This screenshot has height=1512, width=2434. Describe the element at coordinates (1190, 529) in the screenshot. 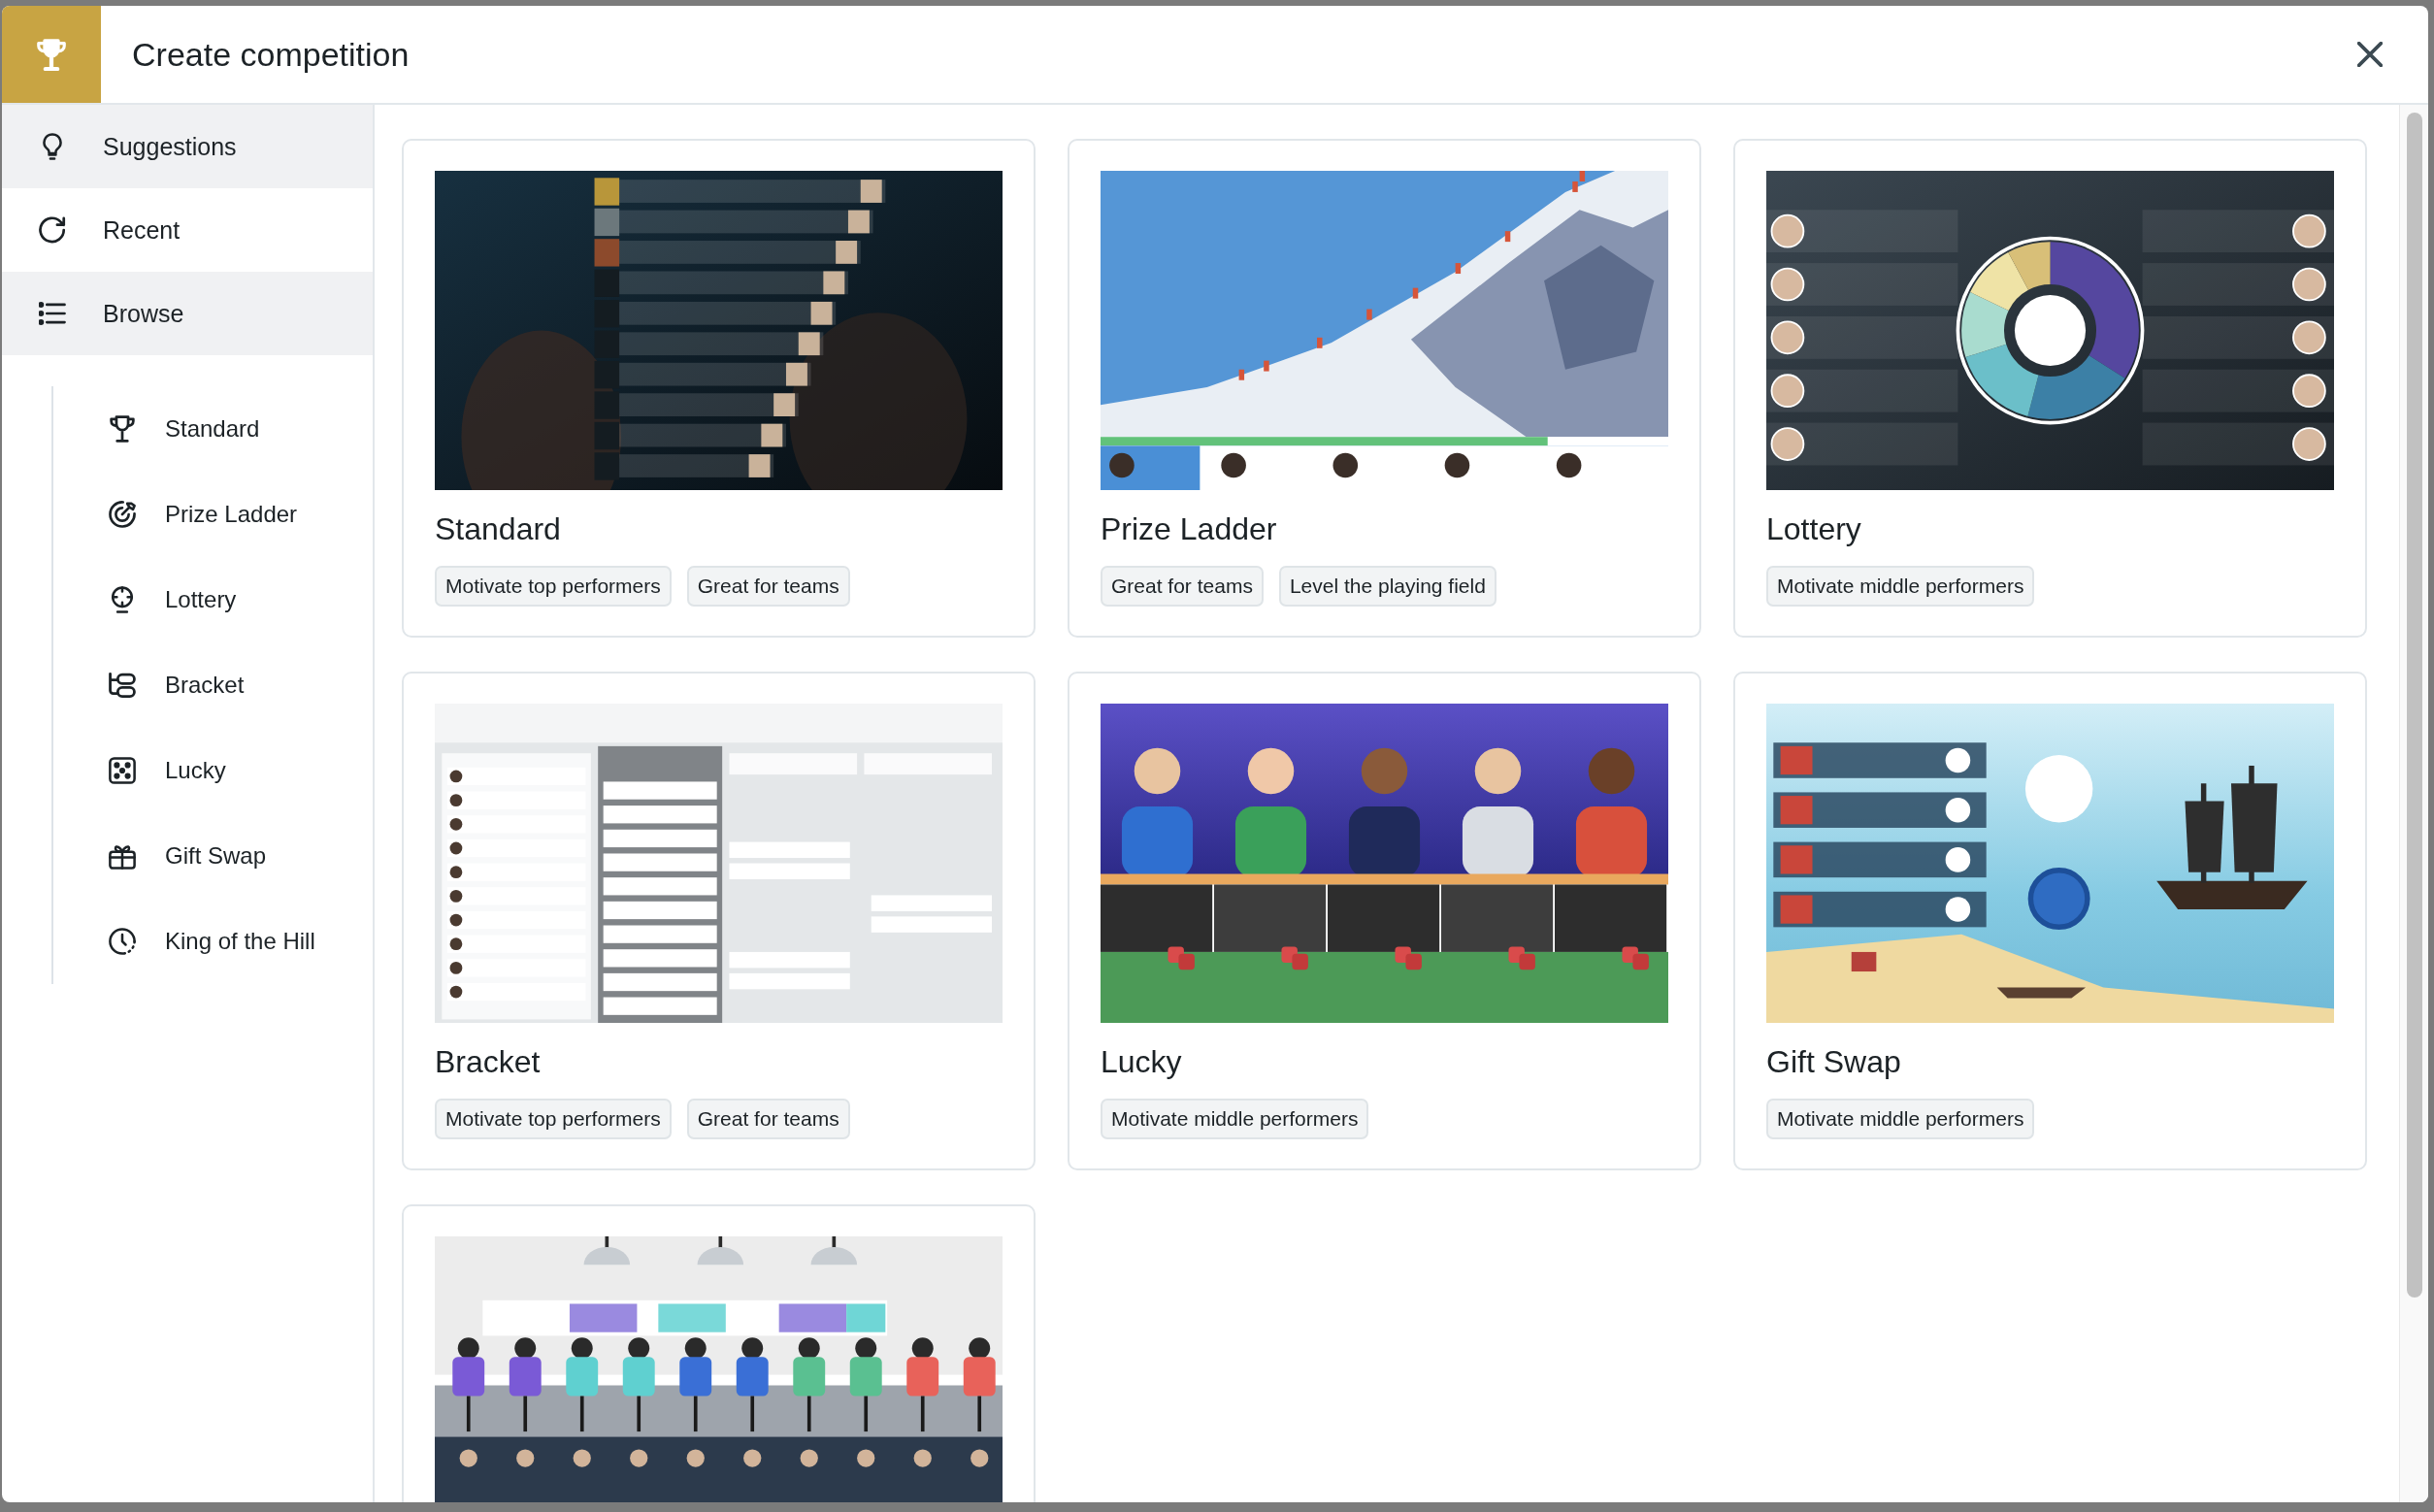

I see `card-title: Prize Ladder` at that location.